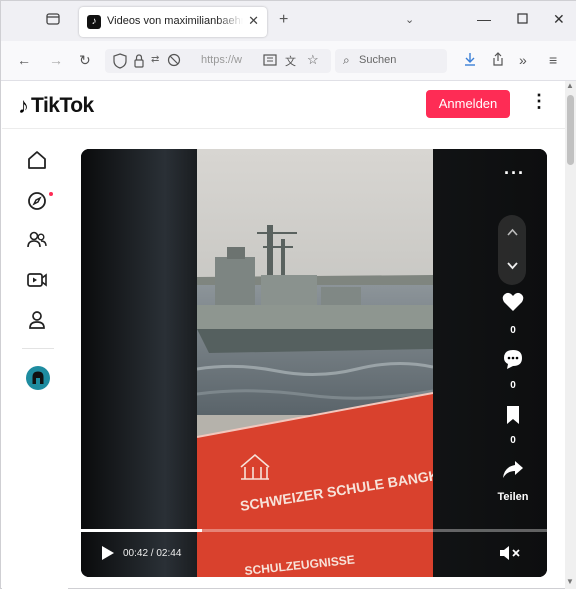  What do you see at coordinates (313, 60) in the screenshot?
I see `bookmark-star-icon: ☆` at bounding box center [313, 60].